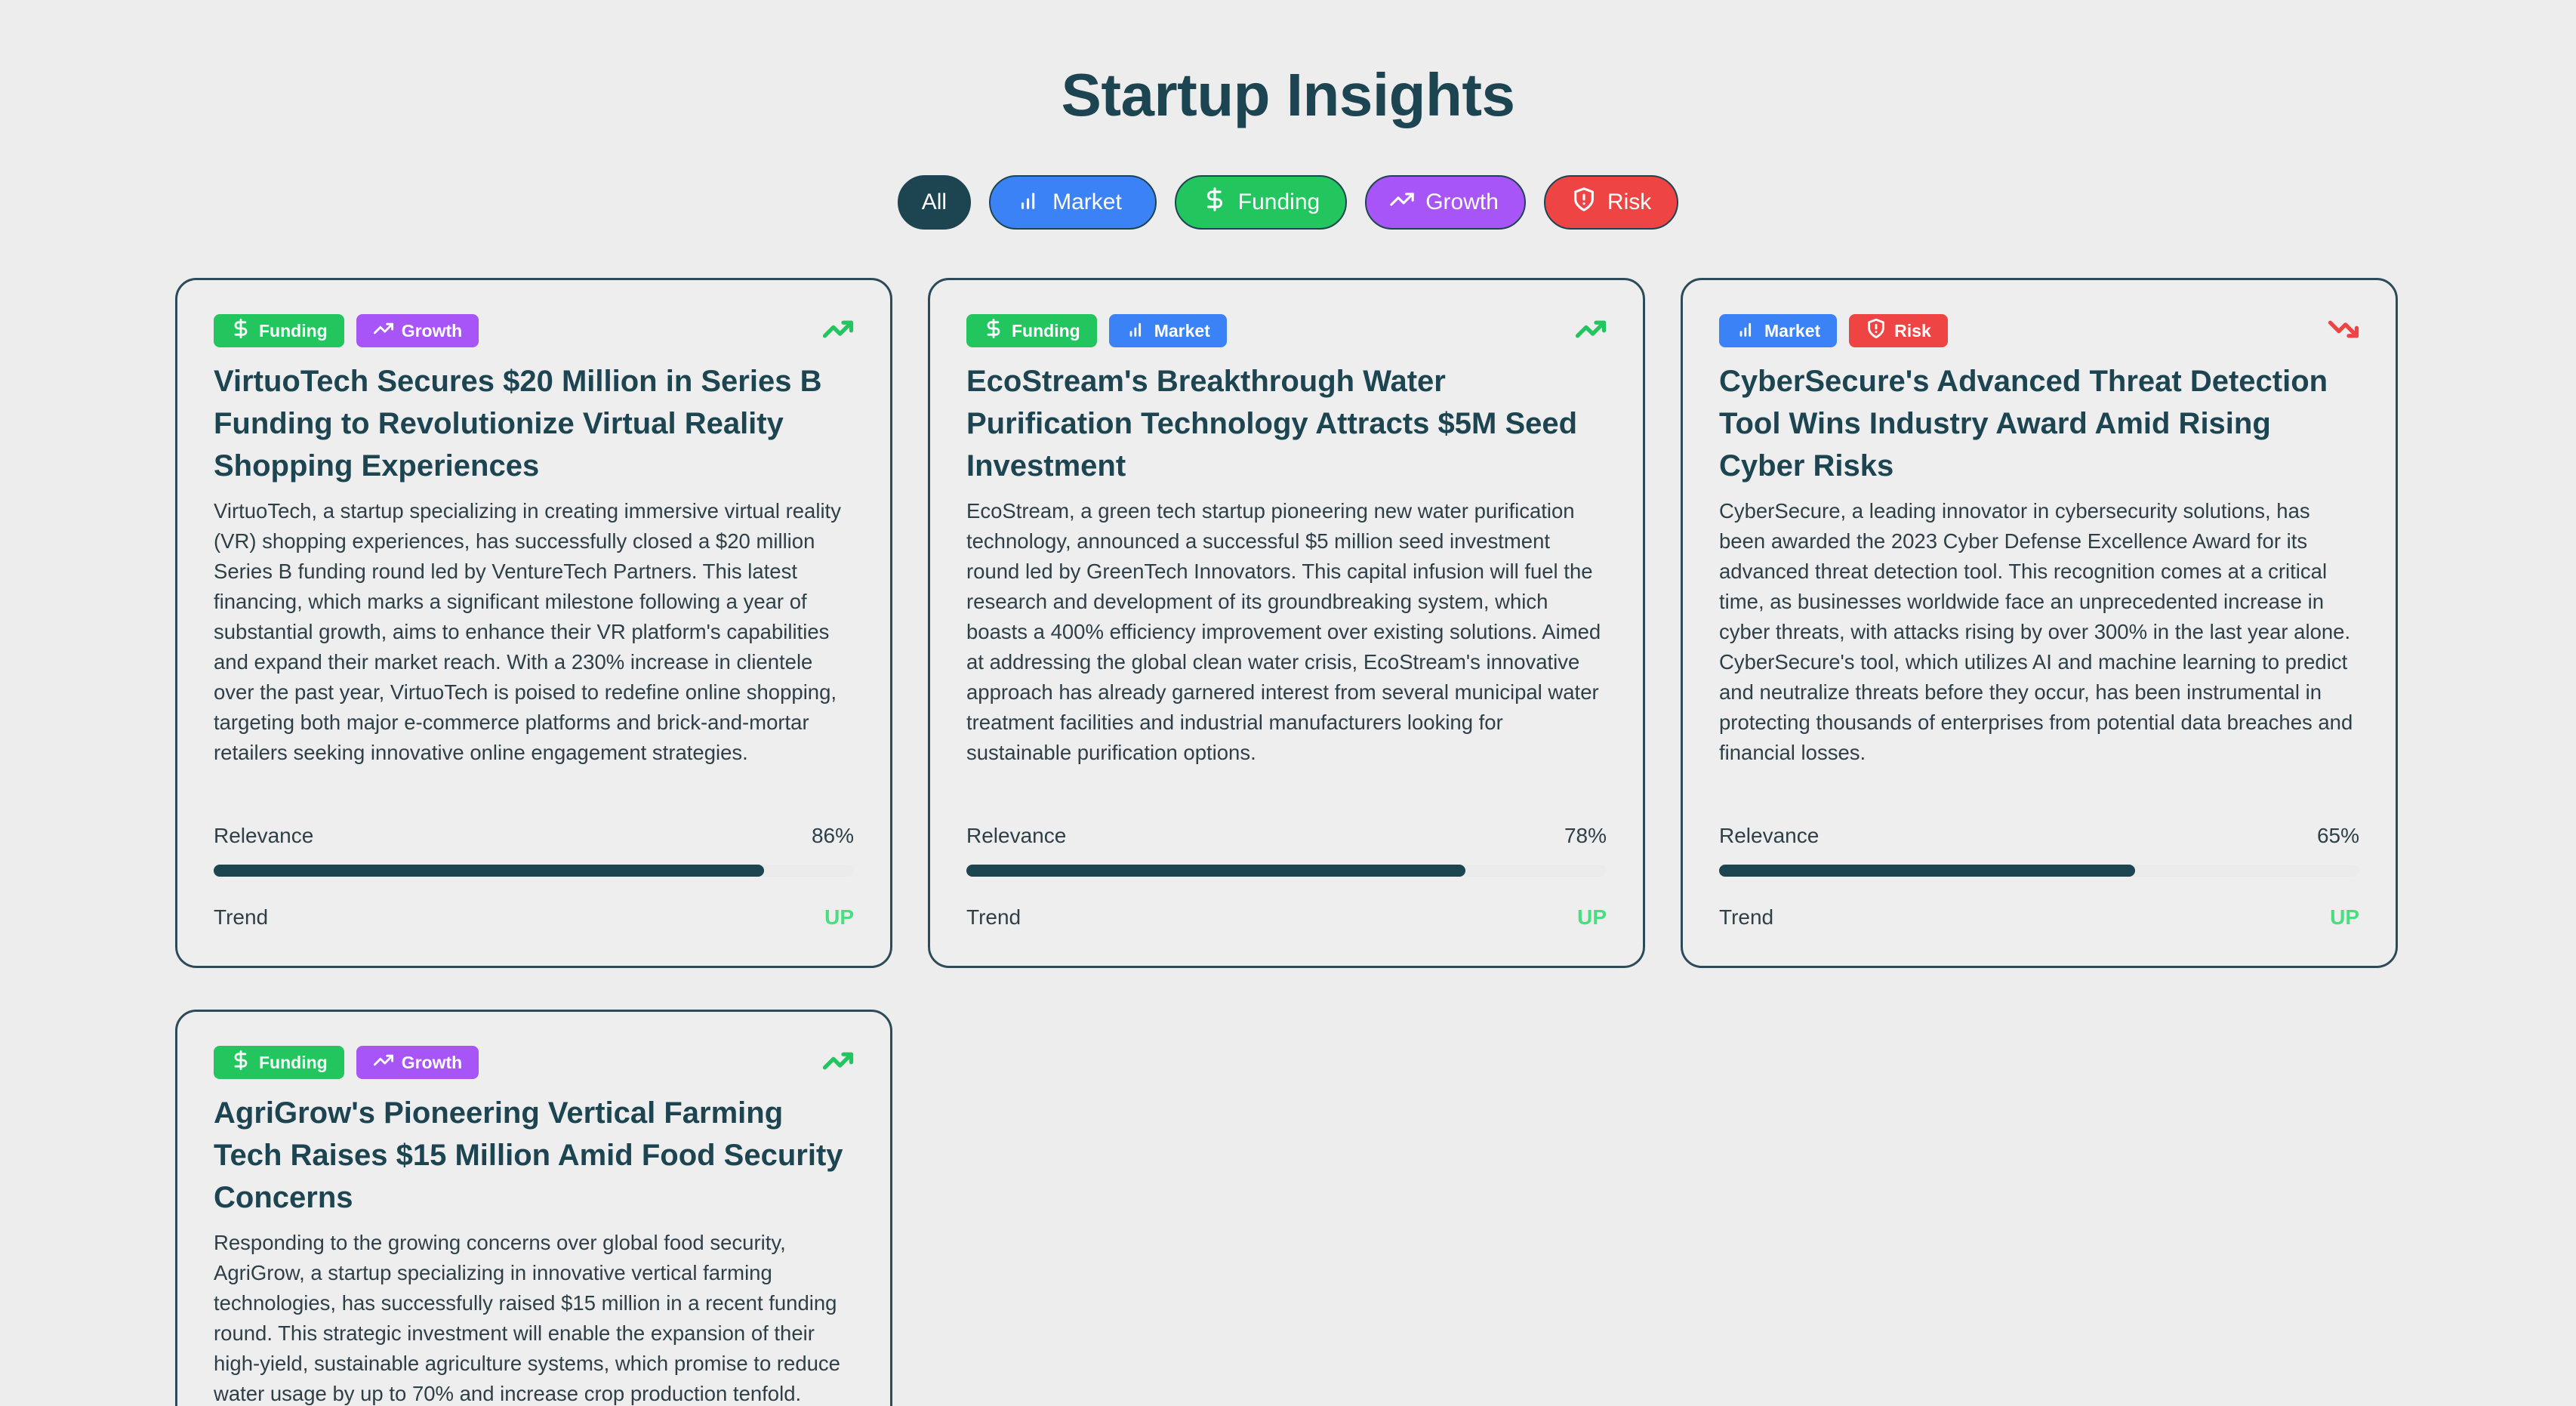  What do you see at coordinates (2337, 835) in the screenshot?
I see `relevance-value: 65%` at bounding box center [2337, 835].